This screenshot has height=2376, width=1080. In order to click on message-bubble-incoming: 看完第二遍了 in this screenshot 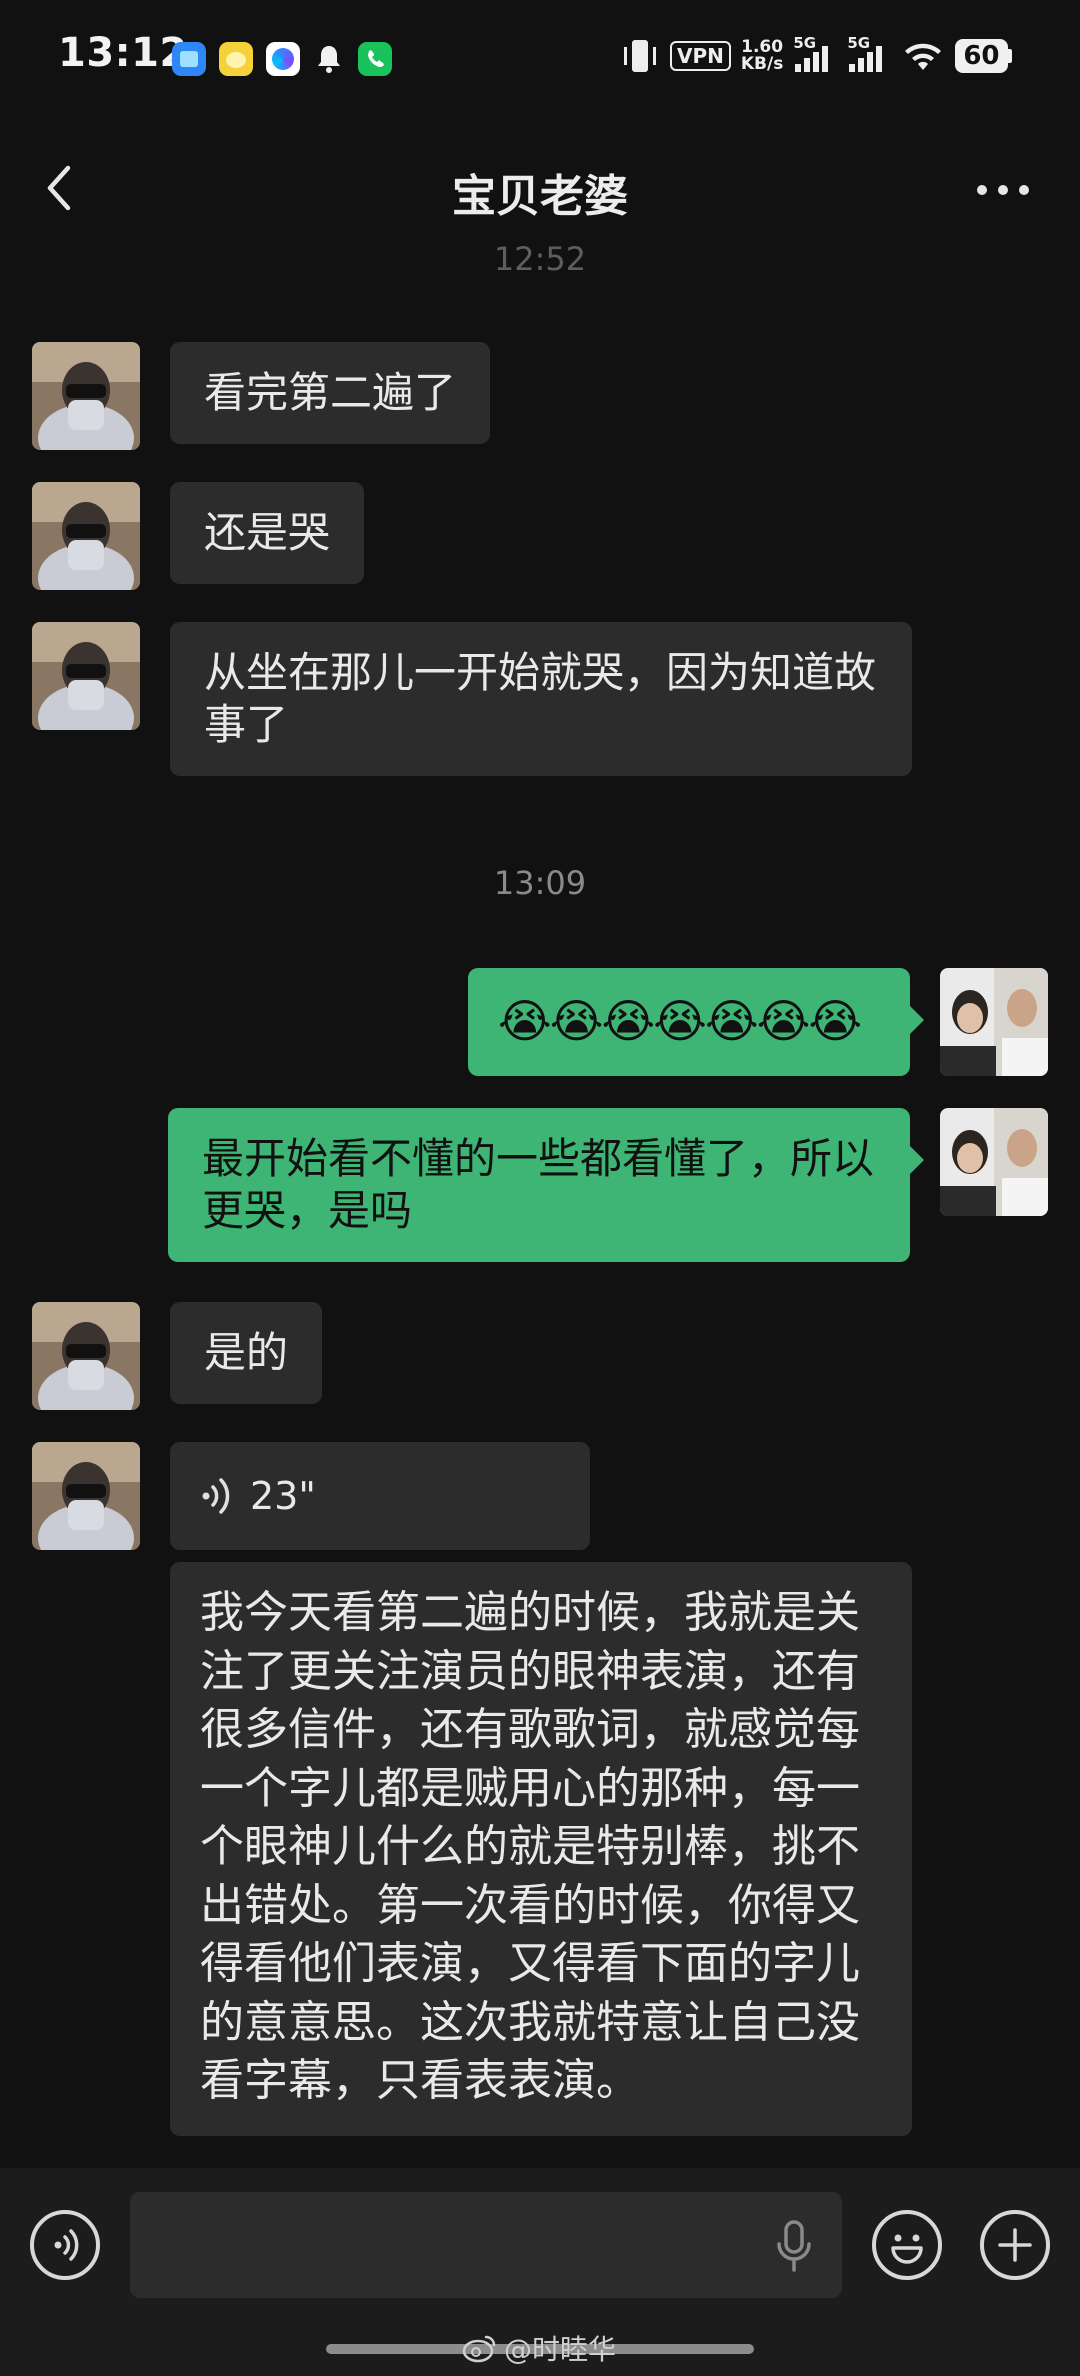, I will do `click(330, 393)`.